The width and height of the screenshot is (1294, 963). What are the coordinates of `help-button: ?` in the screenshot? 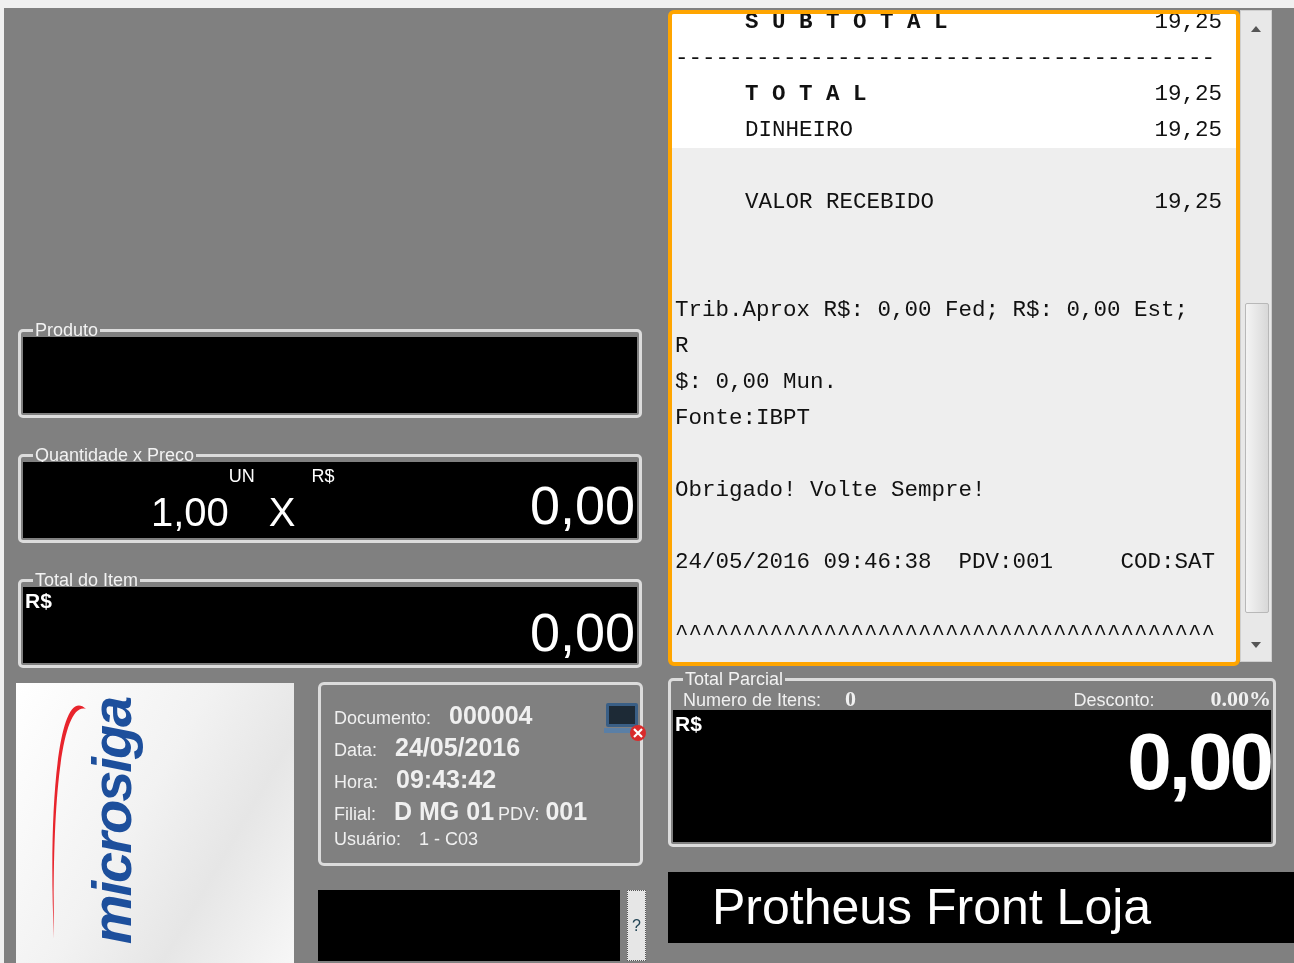 It's located at (636, 925).